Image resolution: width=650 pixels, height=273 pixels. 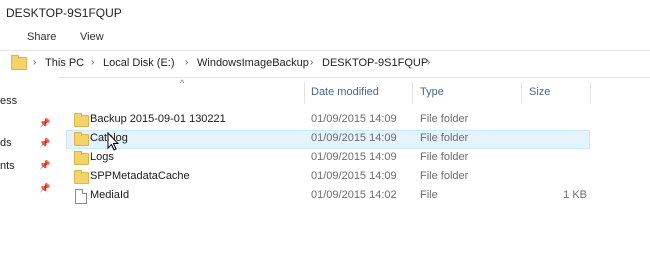 What do you see at coordinates (345, 92) in the screenshot?
I see `column-header-date: Date modified` at bounding box center [345, 92].